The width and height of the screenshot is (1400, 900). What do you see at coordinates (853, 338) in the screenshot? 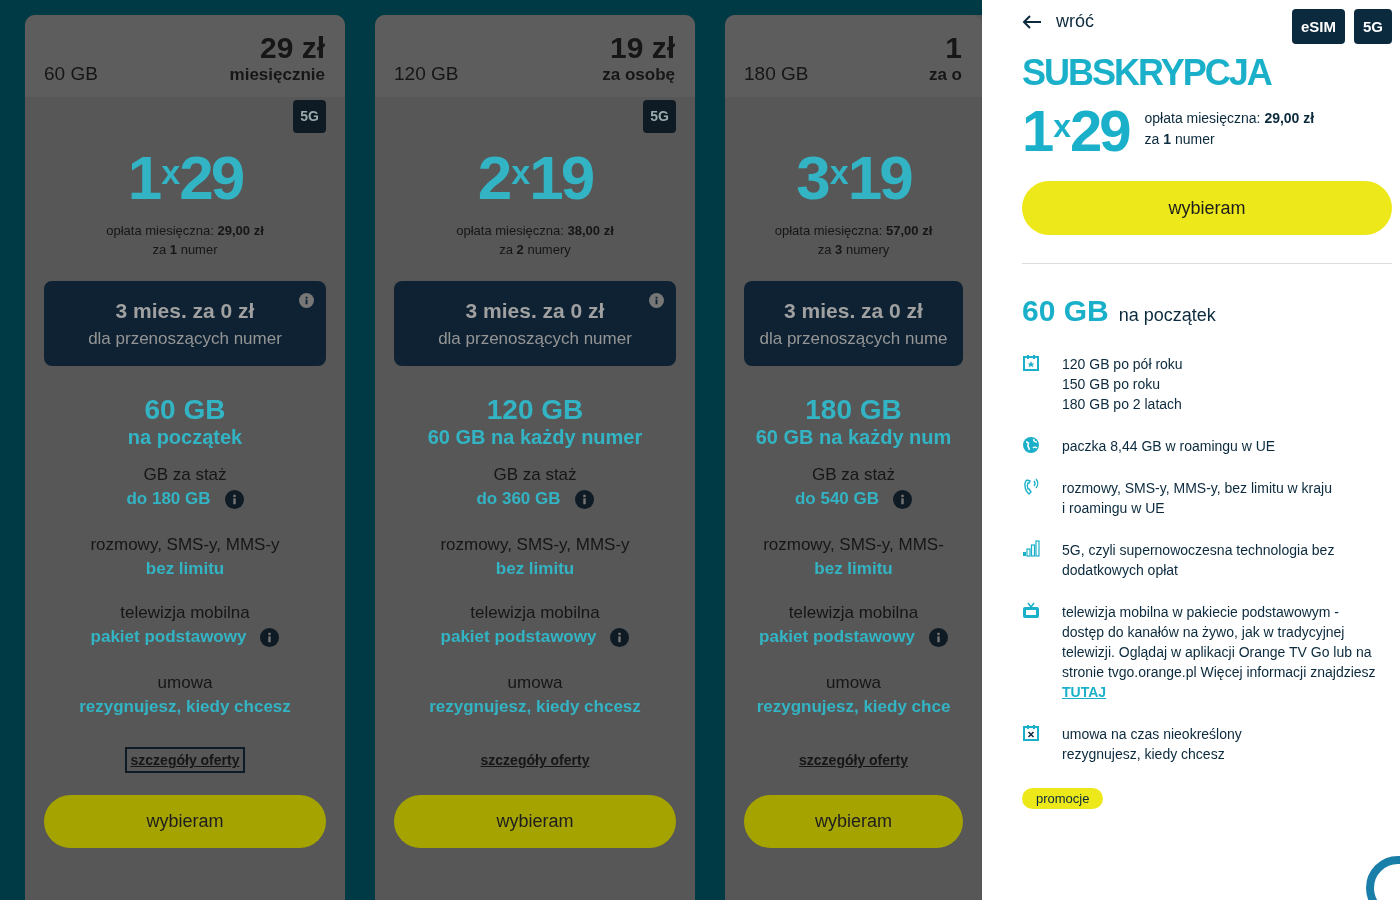
I see `promo-subtitle: dla przenoszących nume` at bounding box center [853, 338].